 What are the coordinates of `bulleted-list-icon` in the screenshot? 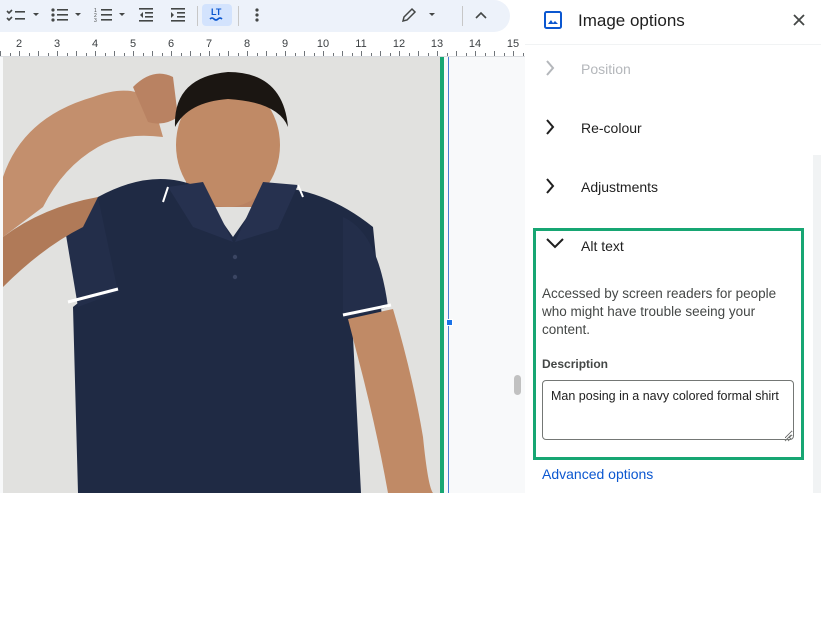 It's located at (67, 15).